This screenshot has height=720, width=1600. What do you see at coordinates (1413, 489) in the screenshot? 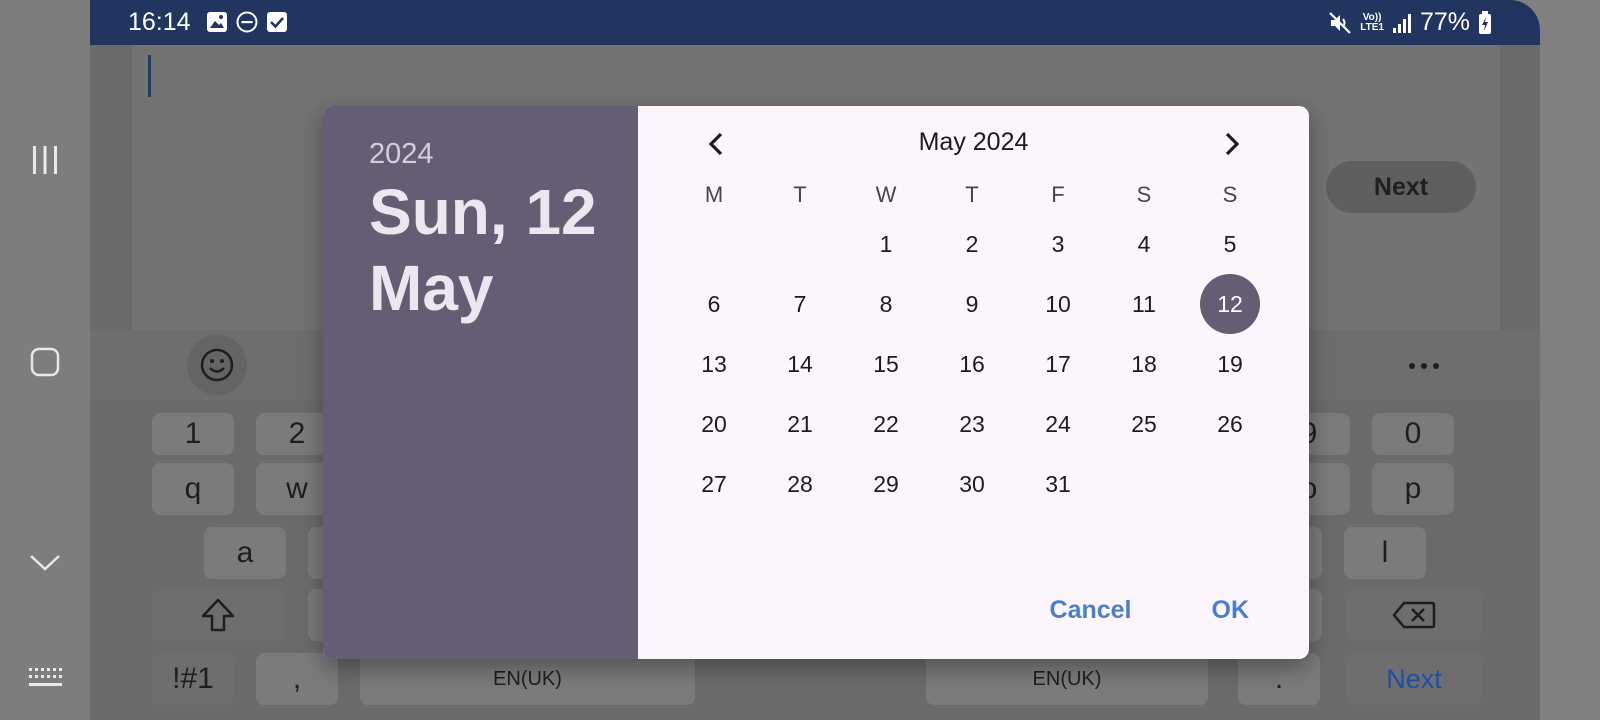
I see `key-p: p` at bounding box center [1413, 489].